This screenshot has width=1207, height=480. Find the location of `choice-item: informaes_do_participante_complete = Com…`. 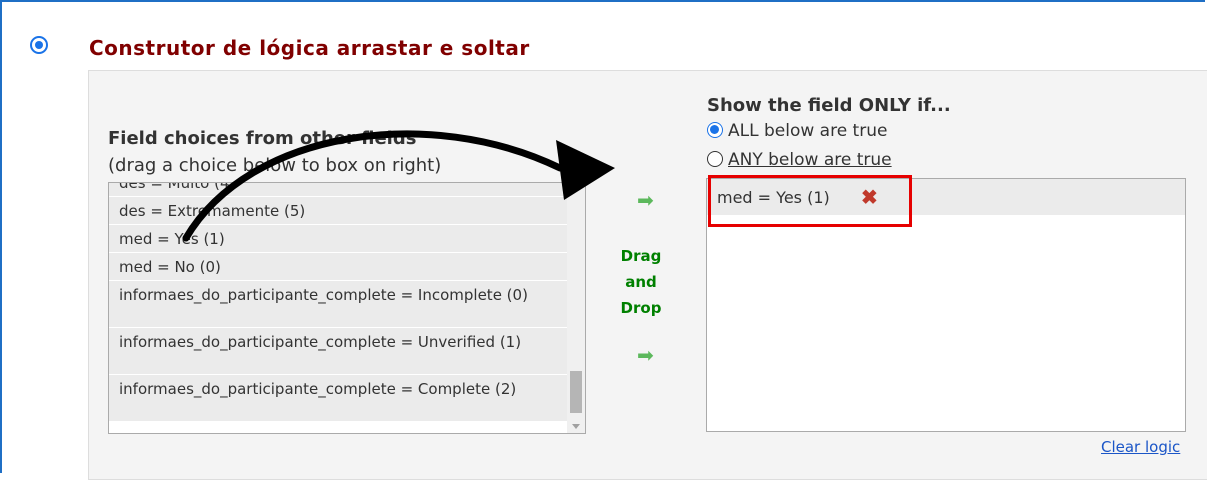

choice-item: informaes_do_participante_complete = Com… is located at coordinates (338, 398).